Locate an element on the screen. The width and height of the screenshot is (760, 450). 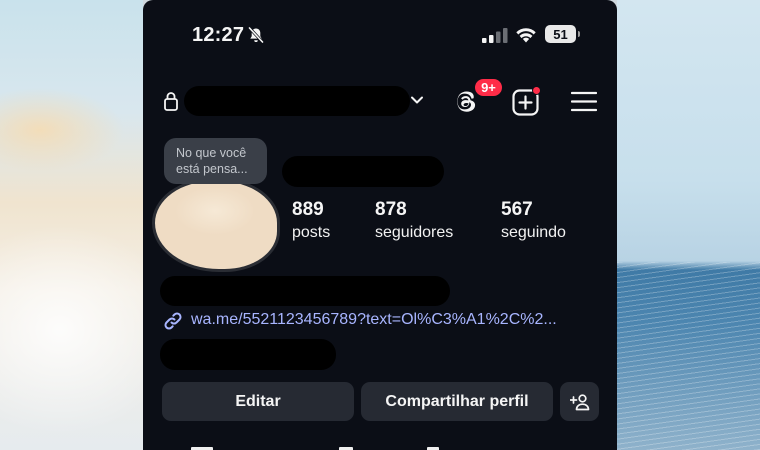
create-notification-dot is located at coordinates (536, 90).